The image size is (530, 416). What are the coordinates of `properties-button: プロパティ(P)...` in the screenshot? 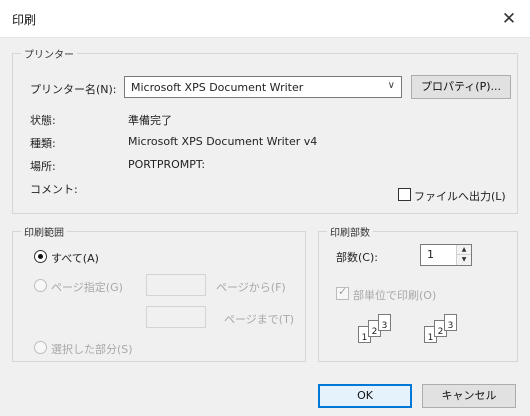 It's located at (461, 87).